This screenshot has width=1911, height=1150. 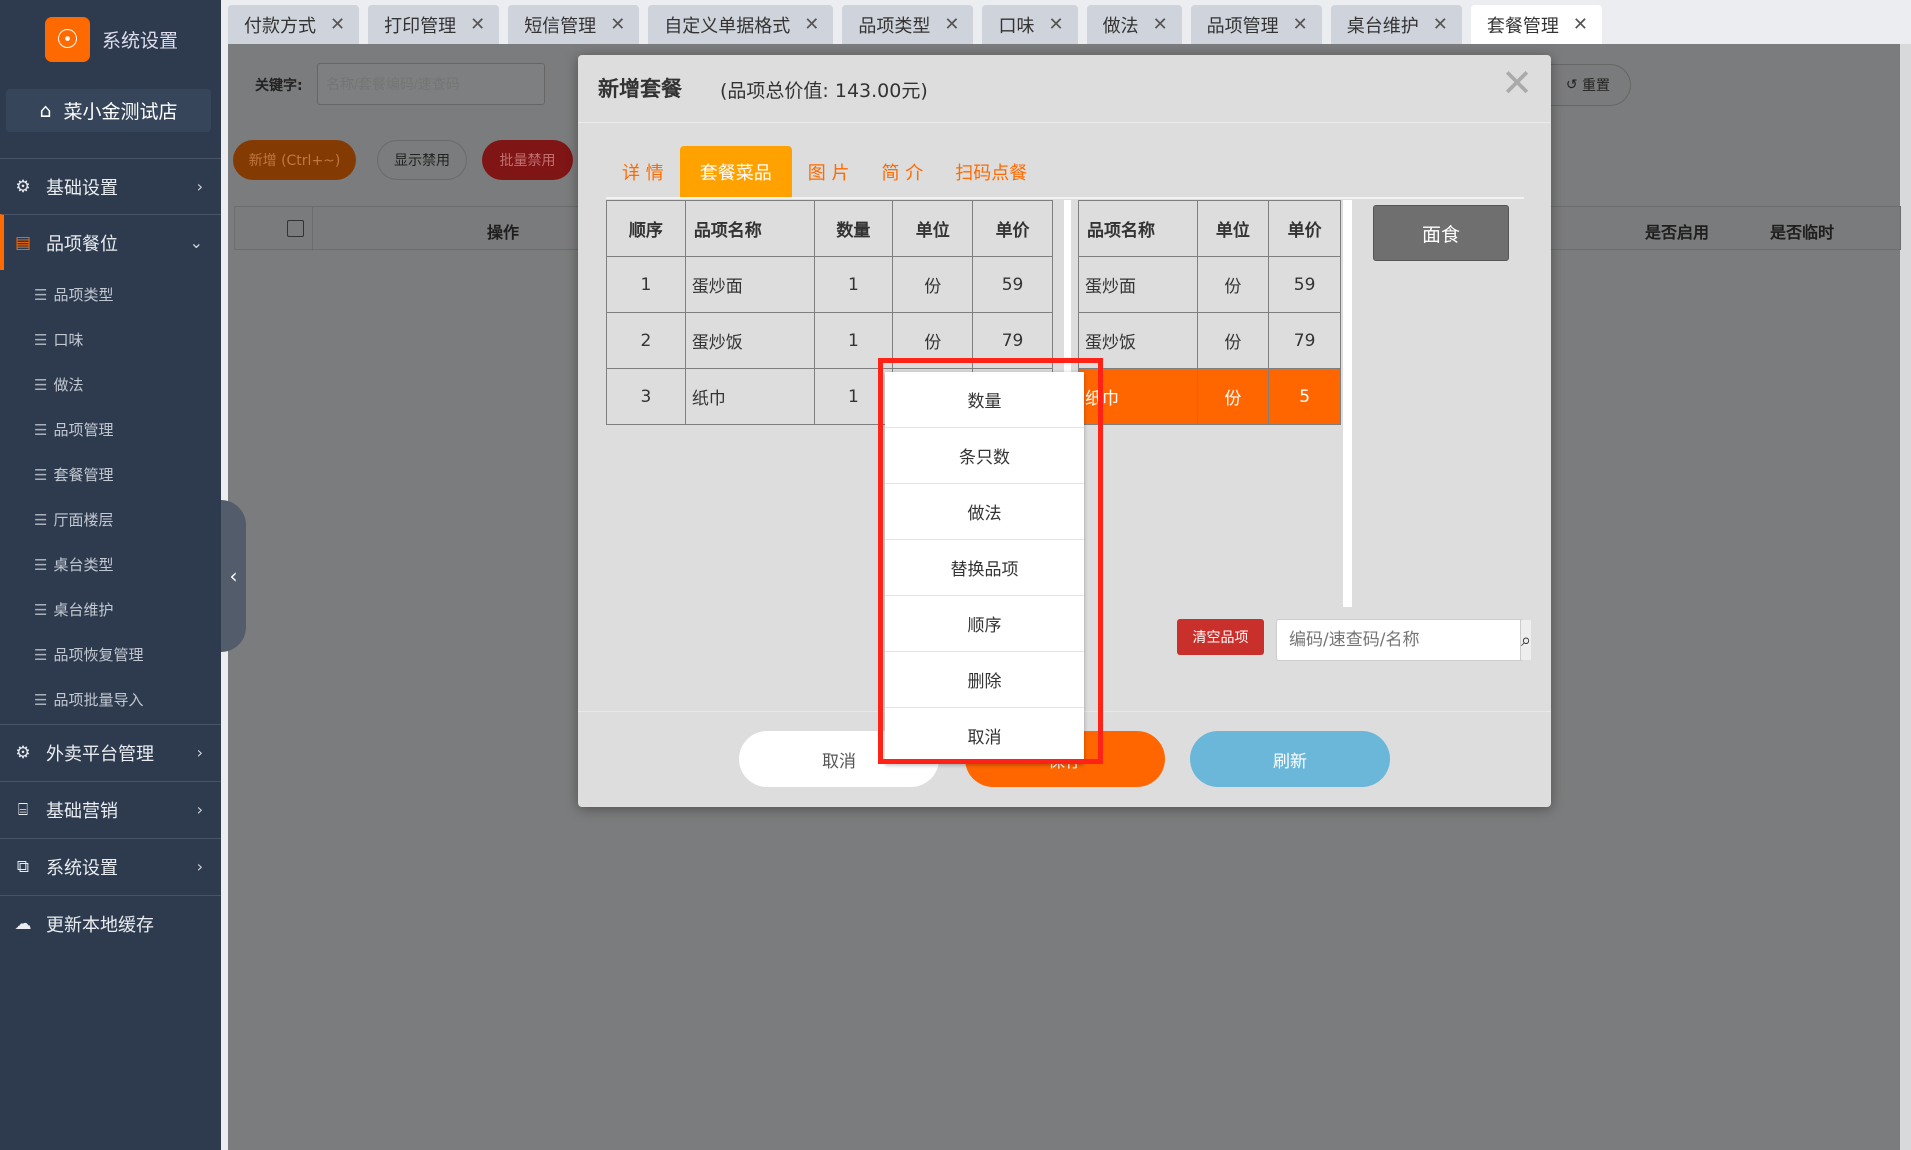 What do you see at coordinates (83, 430) in the screenshot?
I see `subitem-label: 品项管理` at bounding box center [83, 430].